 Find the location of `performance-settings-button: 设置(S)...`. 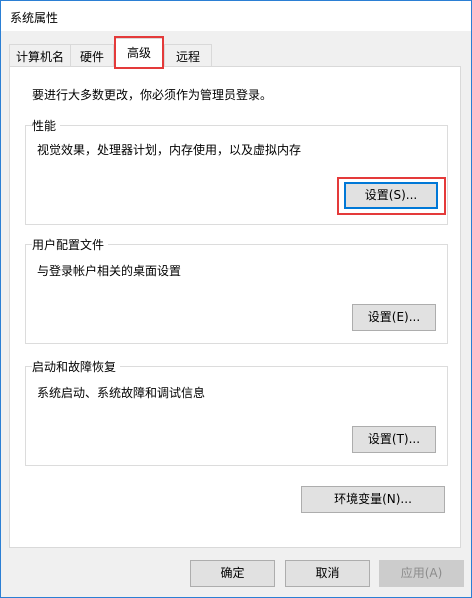

performance-settings-button: 设置(S)... is located at coordinates (391, 195).